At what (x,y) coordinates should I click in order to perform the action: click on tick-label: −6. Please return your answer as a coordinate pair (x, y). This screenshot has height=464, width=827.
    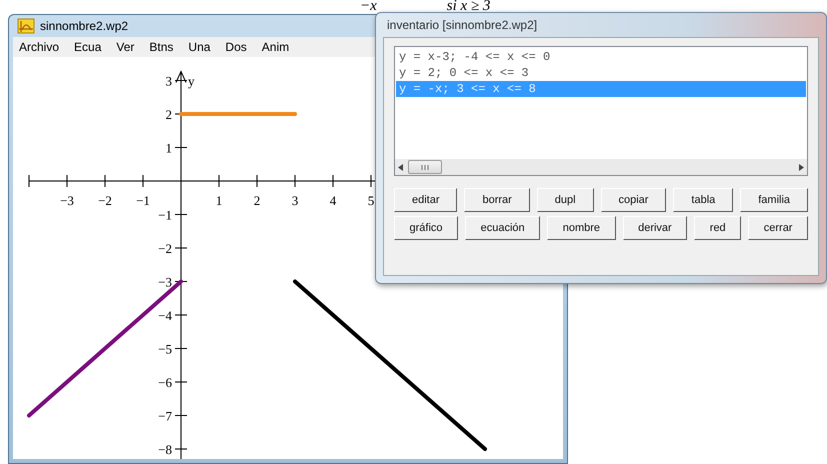
    Looking at the image, I should click on (165, 382).